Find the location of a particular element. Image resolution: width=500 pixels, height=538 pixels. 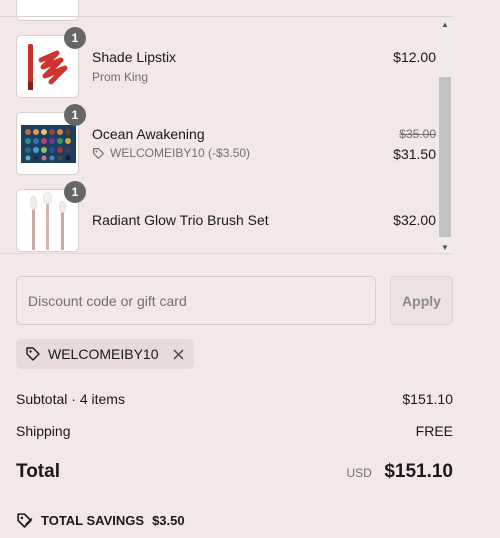

total-savings: TOTAL SAVINGS $3.50 is located at coordinates (100, 520).